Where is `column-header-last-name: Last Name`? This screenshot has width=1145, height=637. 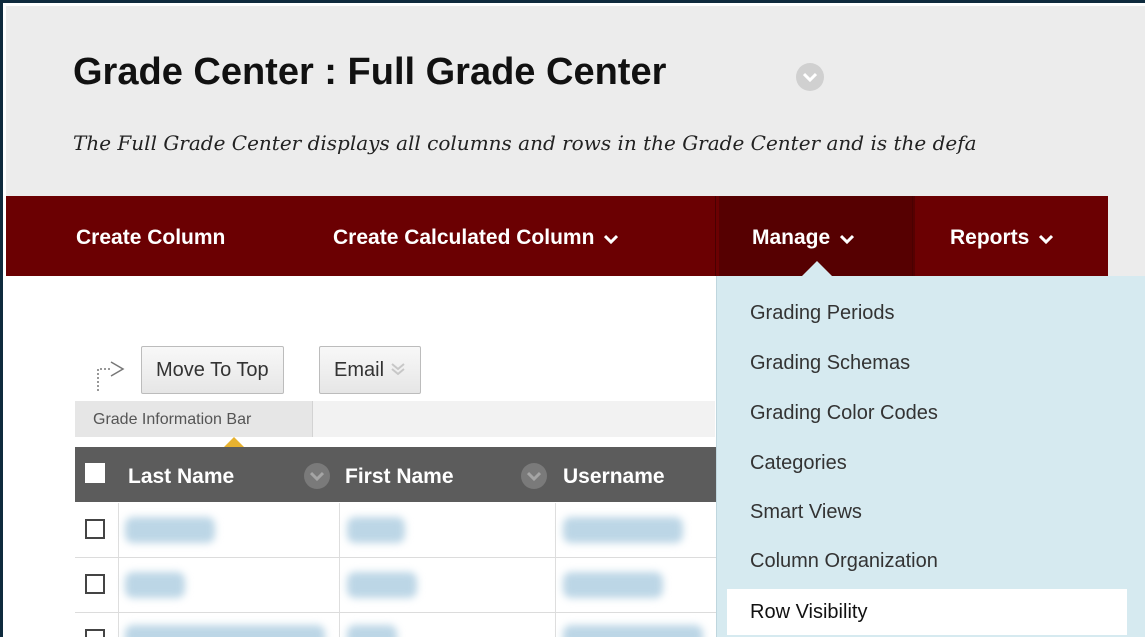 column-header-last-name: Last Name is located at coordinates (181, 477).